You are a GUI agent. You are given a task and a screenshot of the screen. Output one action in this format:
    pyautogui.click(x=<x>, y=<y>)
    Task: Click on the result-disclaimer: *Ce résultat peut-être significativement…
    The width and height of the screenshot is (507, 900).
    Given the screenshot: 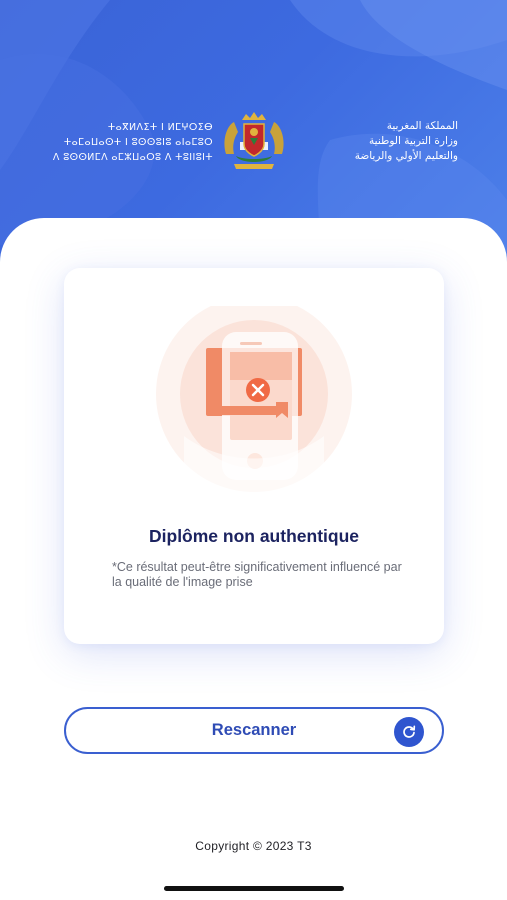 What is the action you would take?
    pyautogui.click(x=257, y=574)
    